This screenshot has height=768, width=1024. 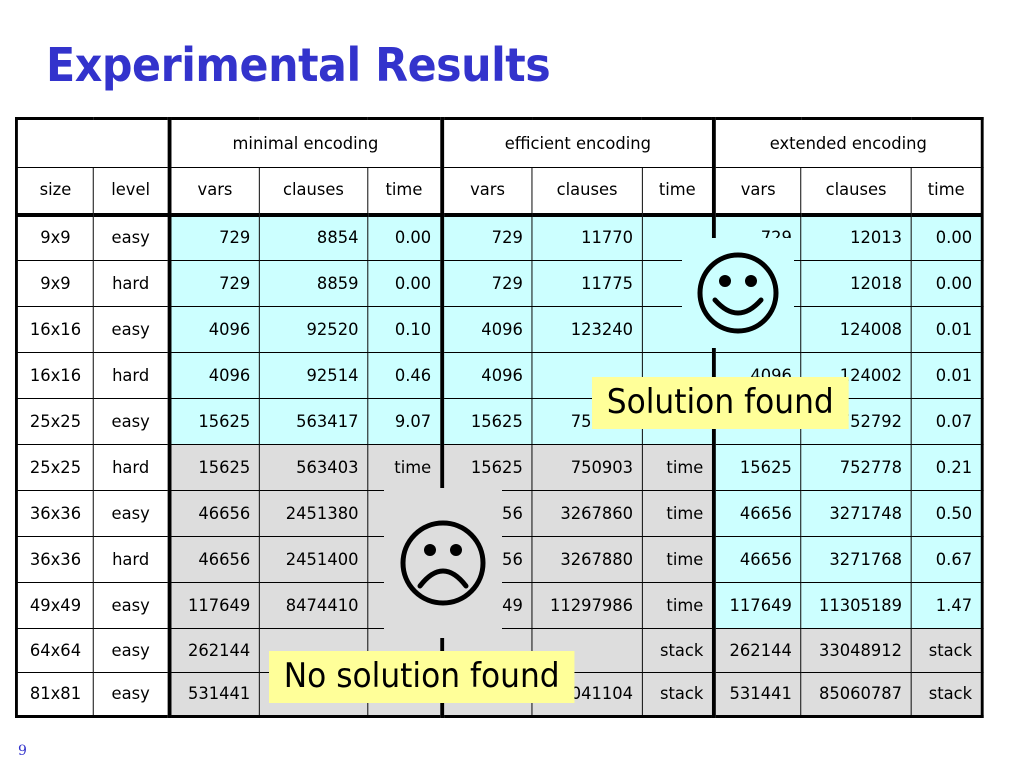 What do you see at coordinates (577, 143) in the screenshot?
I see `group-header-efficient: efficient encoding` at bounding box center [577, 143].